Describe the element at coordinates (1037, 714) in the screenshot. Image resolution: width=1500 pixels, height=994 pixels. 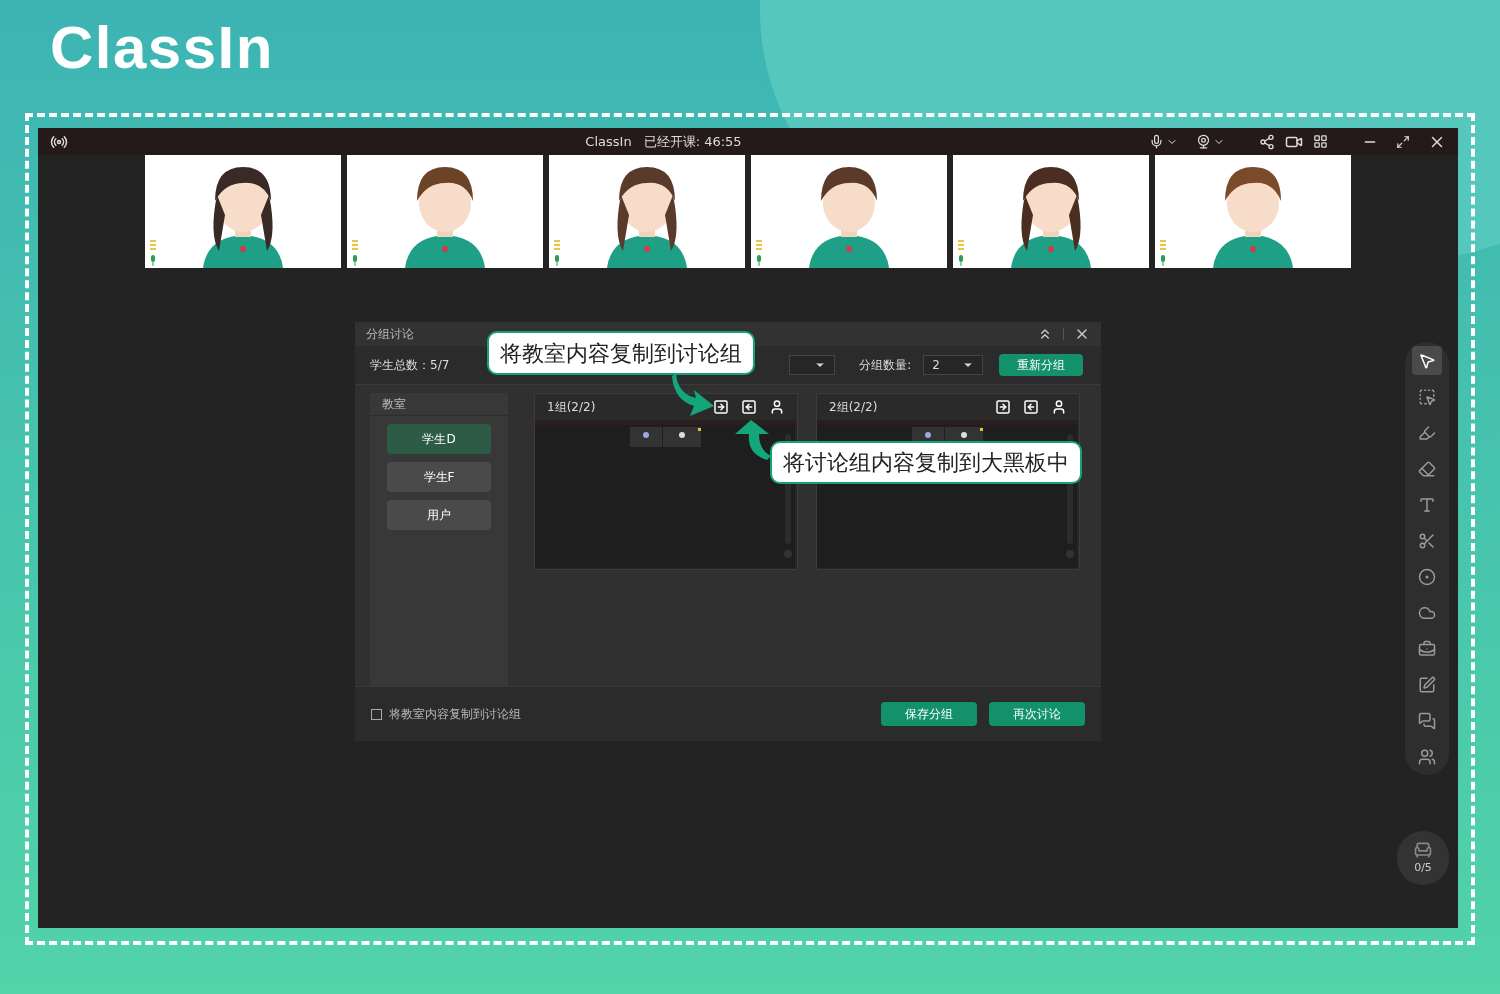
I see `dialog-button: 再次讨论` at that location.